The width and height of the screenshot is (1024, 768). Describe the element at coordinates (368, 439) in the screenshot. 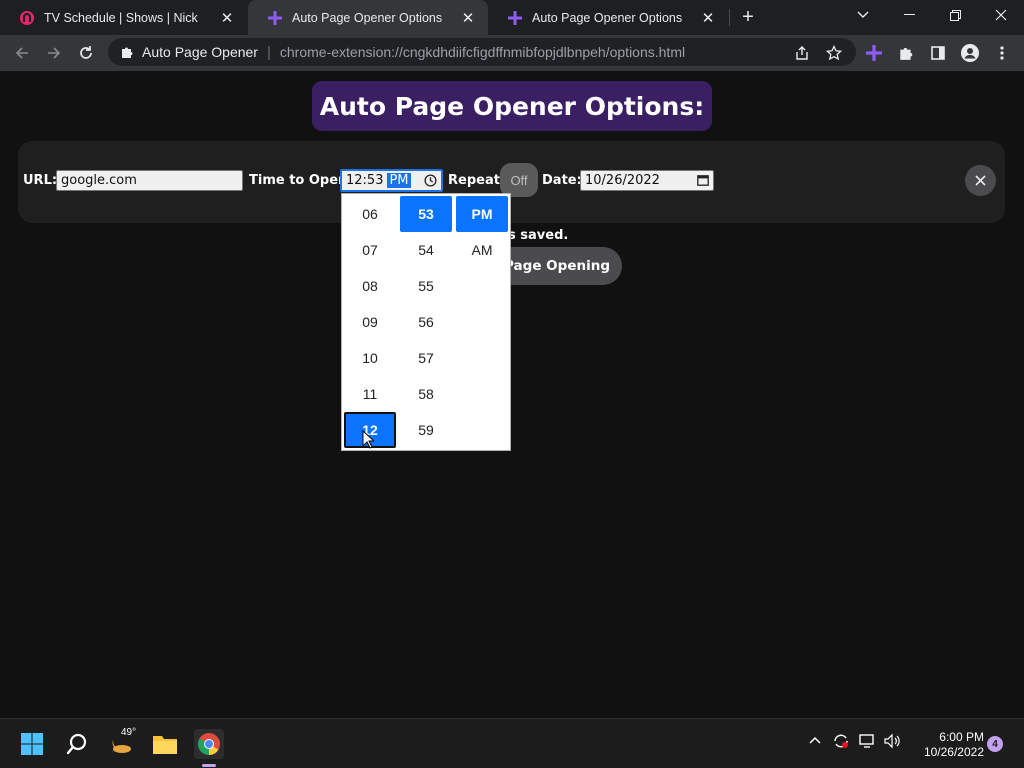

I see `mouse-cursor-icon` at that location.